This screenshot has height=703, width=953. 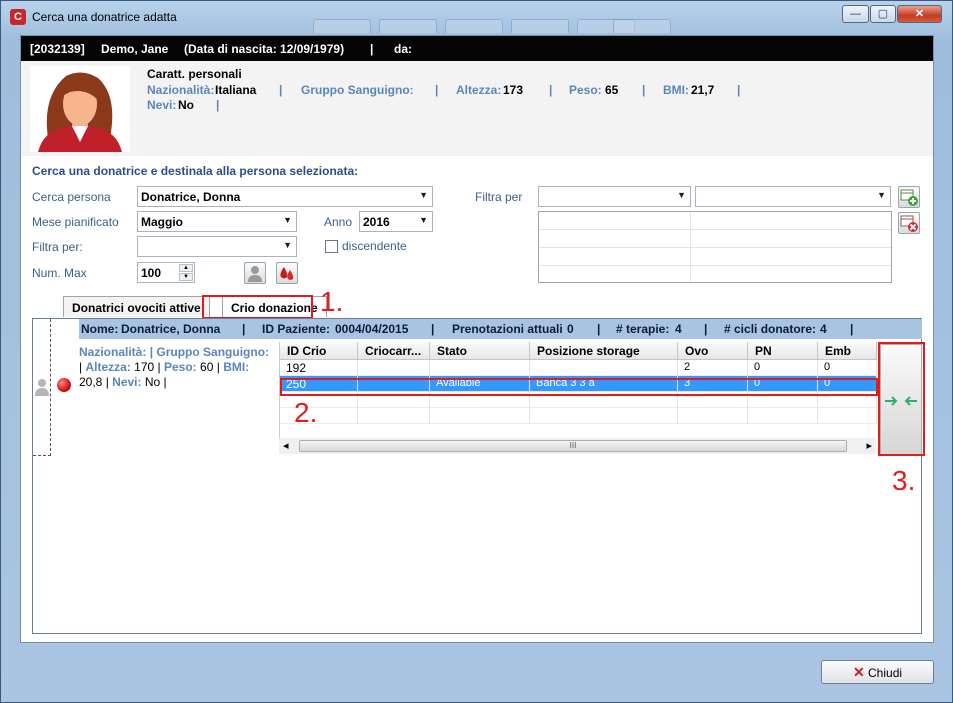 I want to click on person-silhouette-button, so click(x=255, y=273).